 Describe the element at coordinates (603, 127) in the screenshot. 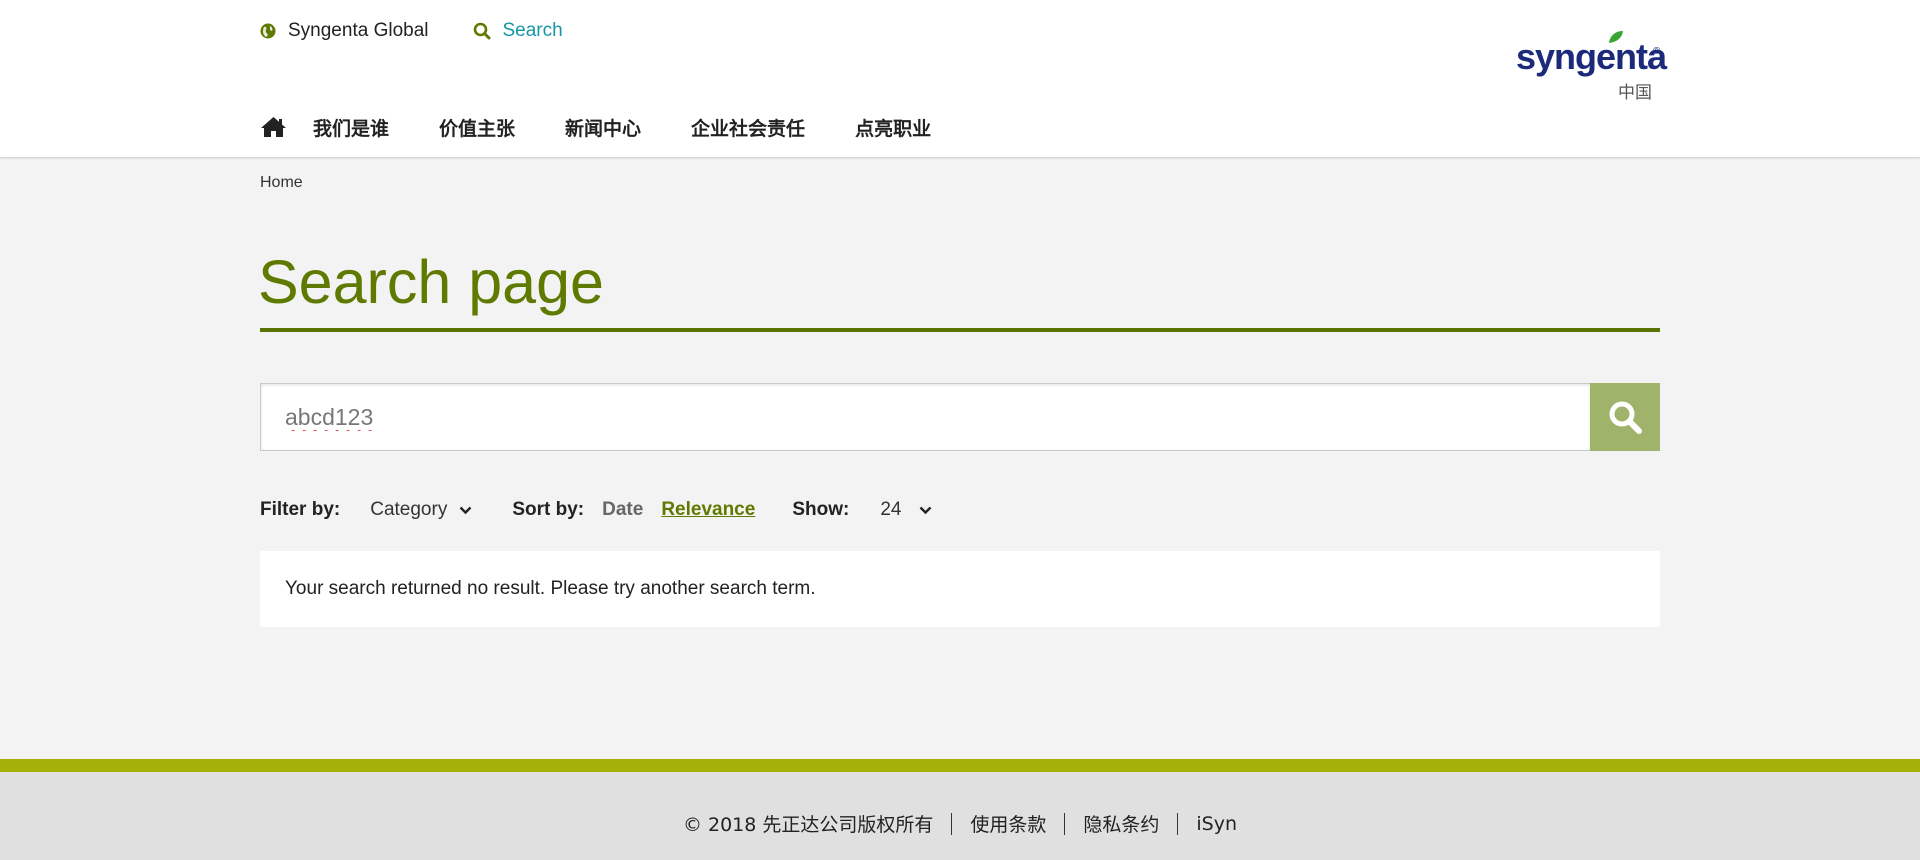

I see `nav-item-news-center: 新闻中心` at that location.